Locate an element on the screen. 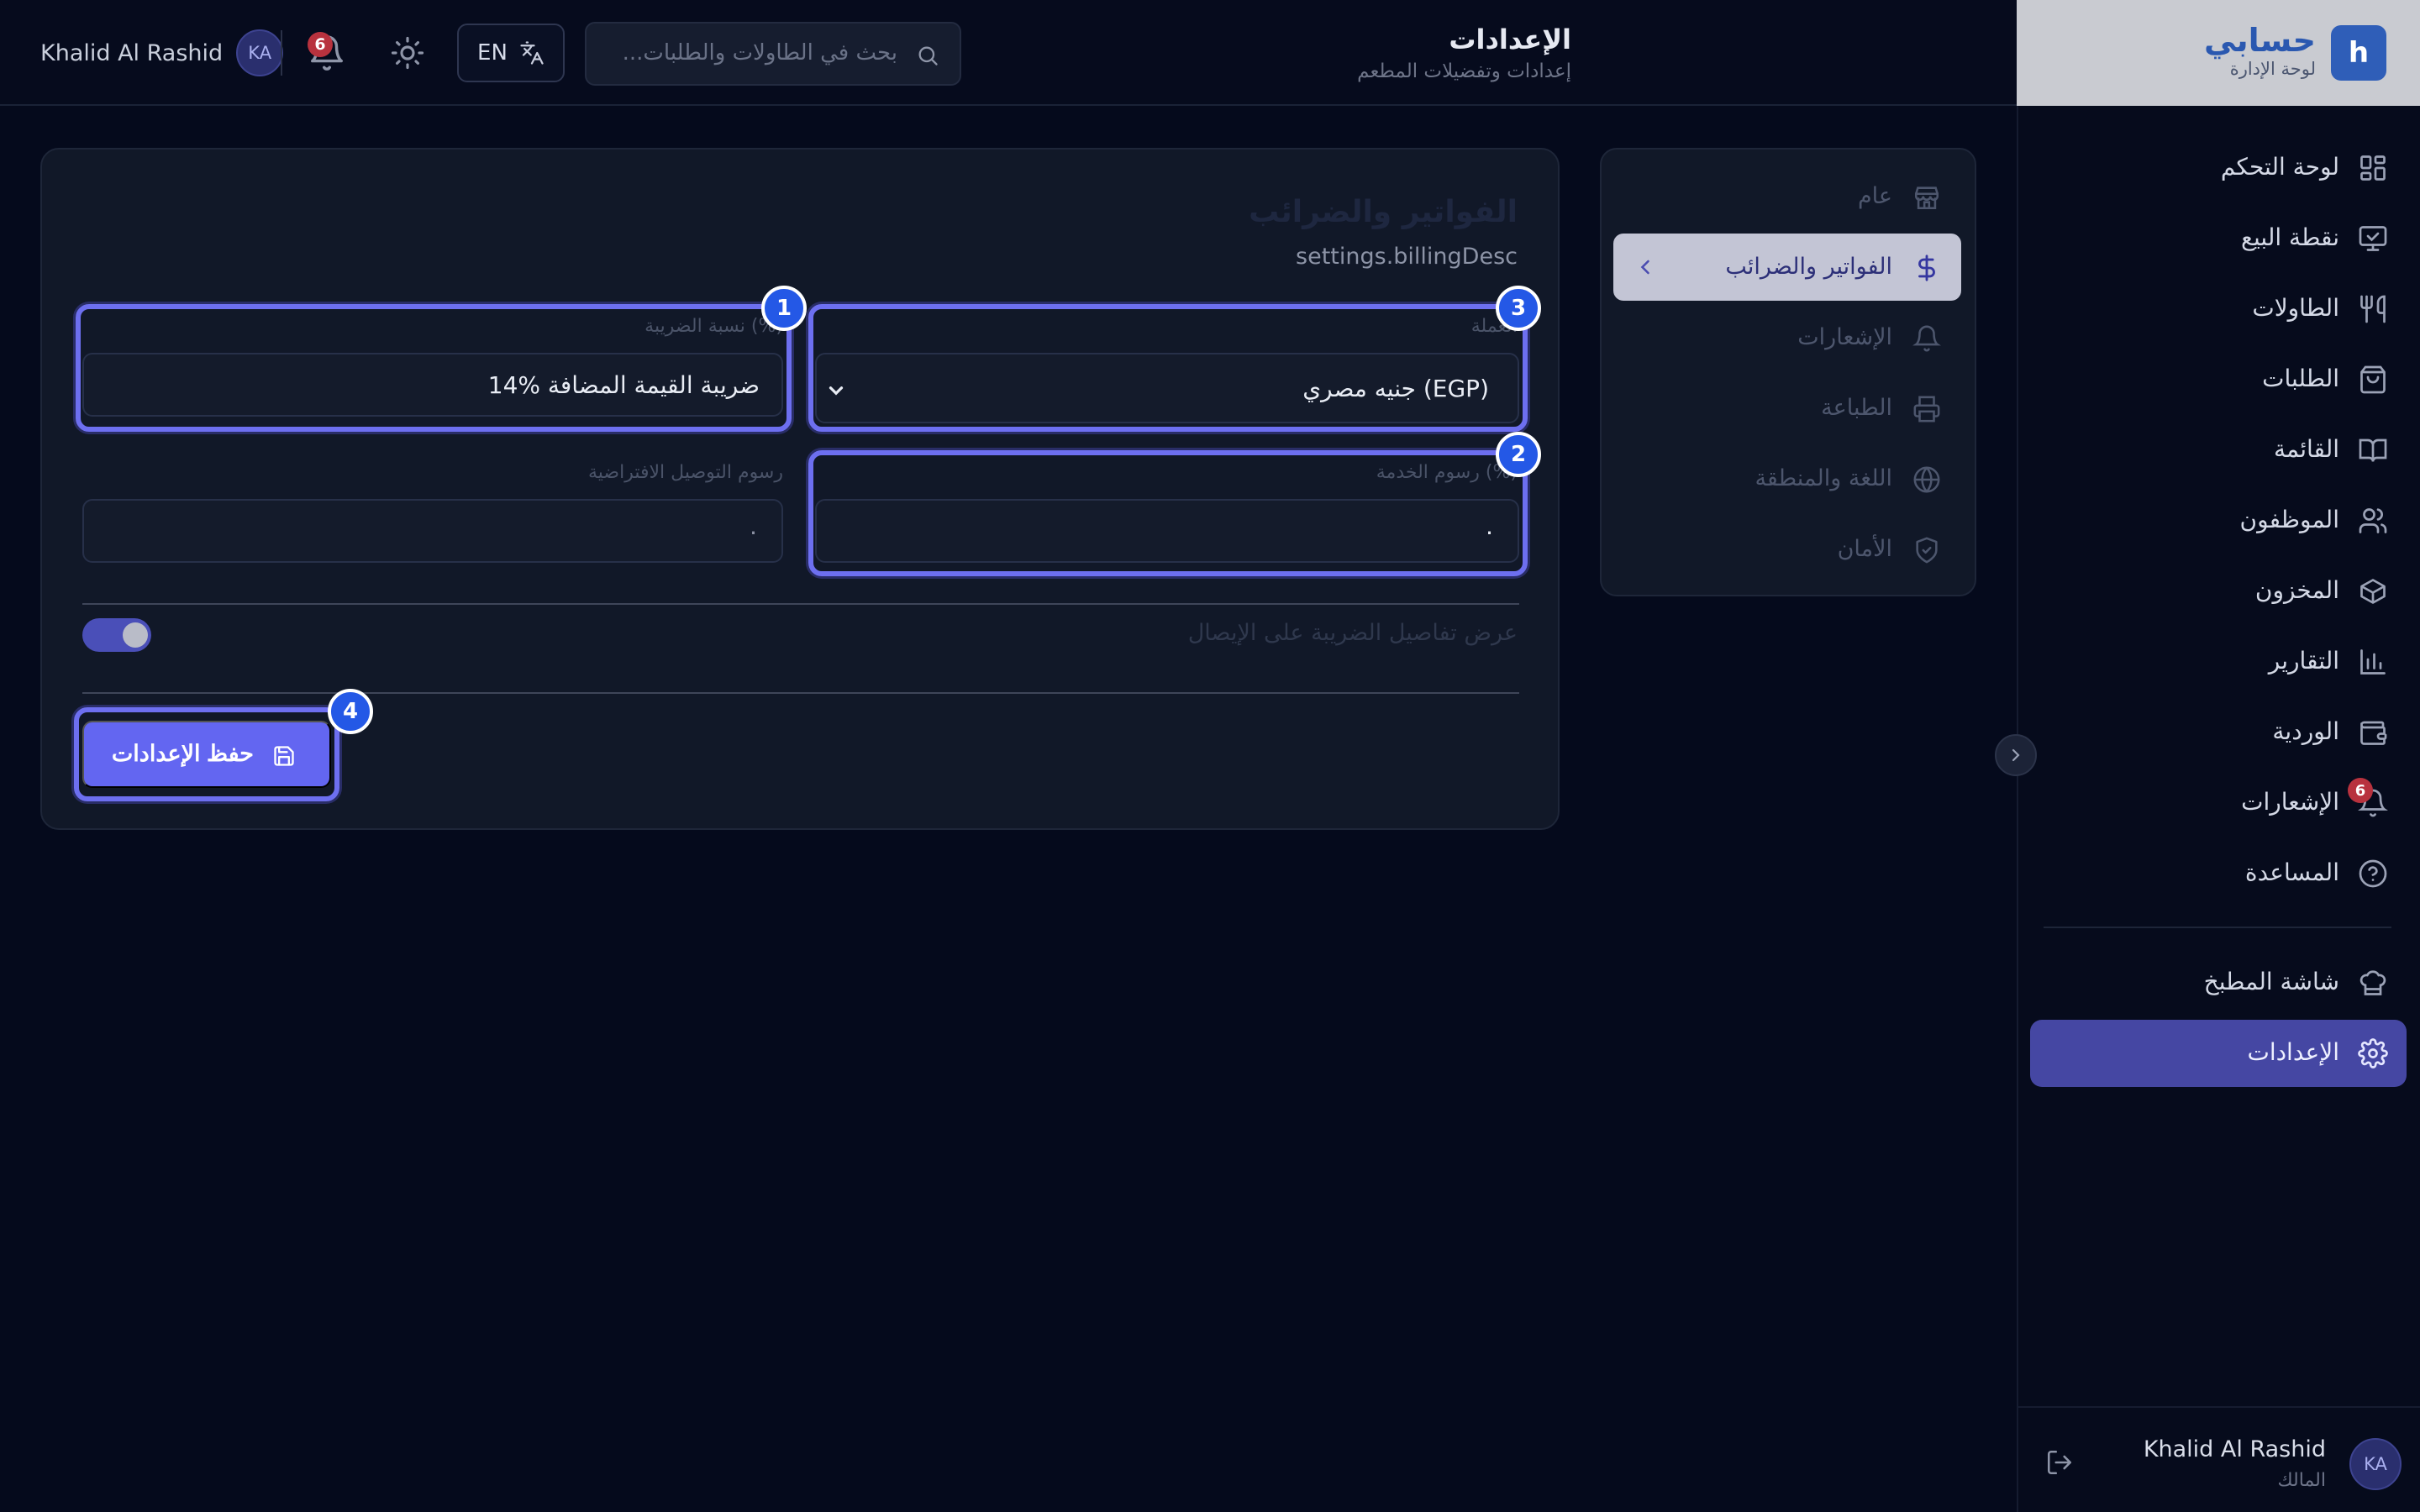 This screenshot has height=1512, width=2420. store-icon is located at coordinates (1926, 198).